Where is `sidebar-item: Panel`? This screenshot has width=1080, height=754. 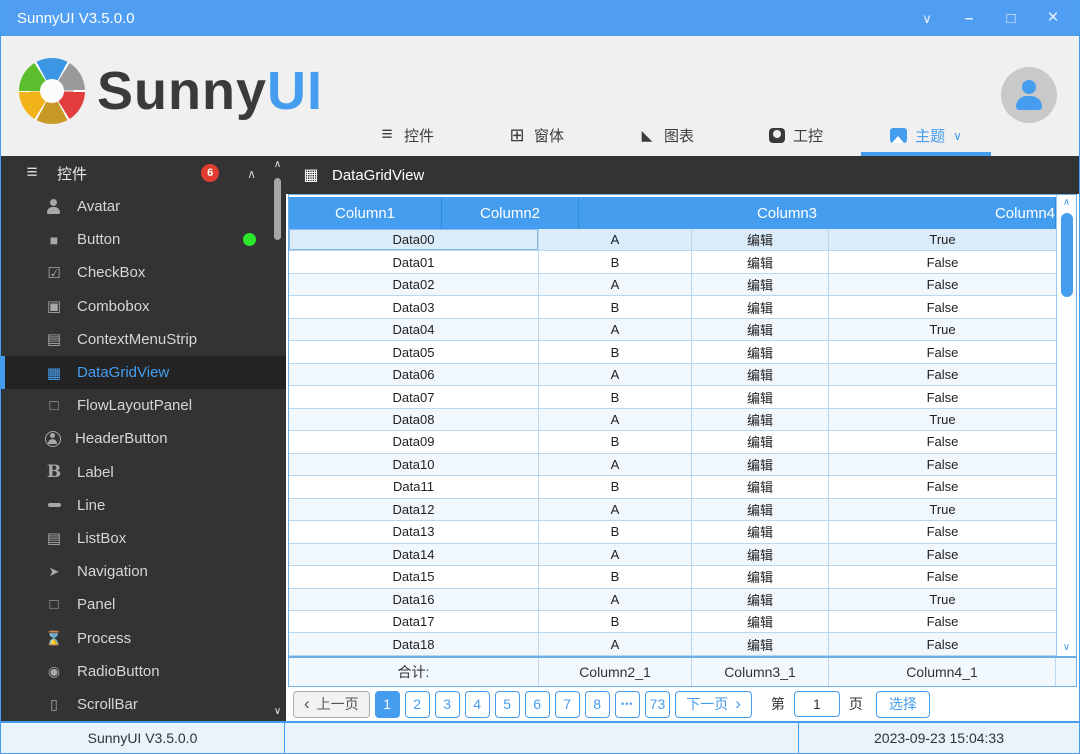
sidebar-item: Panel is located at coordinates (143, 604).